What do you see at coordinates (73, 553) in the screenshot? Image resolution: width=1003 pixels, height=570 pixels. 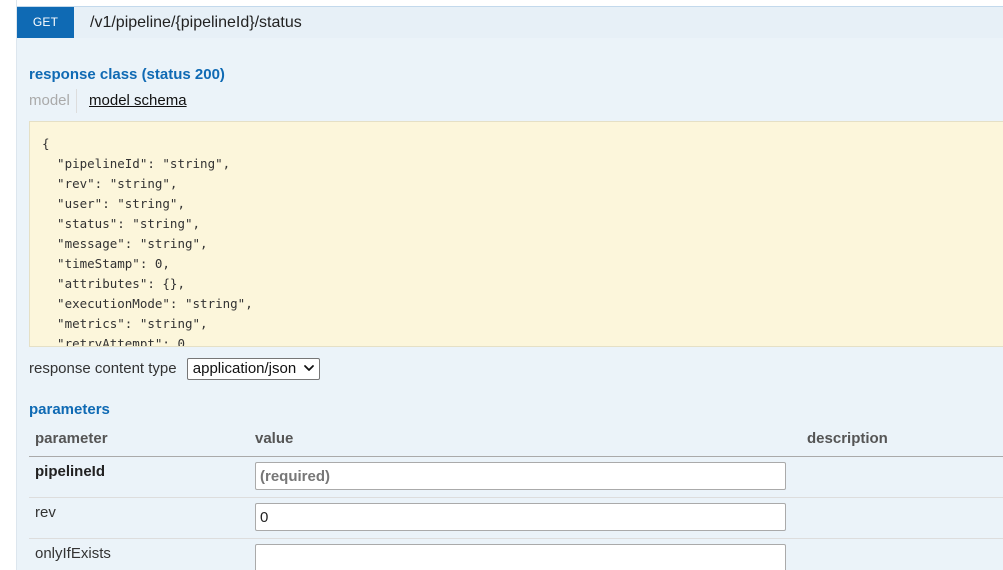 I see `parameter-name: onlyIfExists` at bounding box center [73, 553].